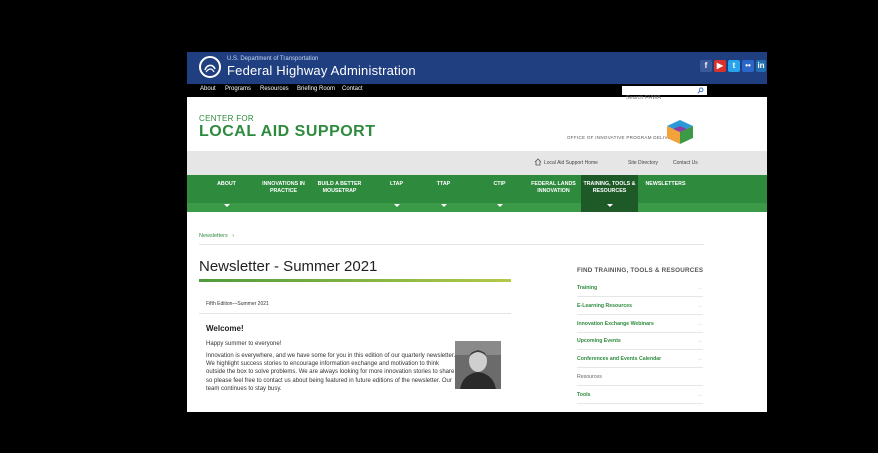 The width and height of the screenshot is (878, 453). Describe the element at coordinates (226, 193) in the screenshot. I see `nav-about: ABOUT` at that location.